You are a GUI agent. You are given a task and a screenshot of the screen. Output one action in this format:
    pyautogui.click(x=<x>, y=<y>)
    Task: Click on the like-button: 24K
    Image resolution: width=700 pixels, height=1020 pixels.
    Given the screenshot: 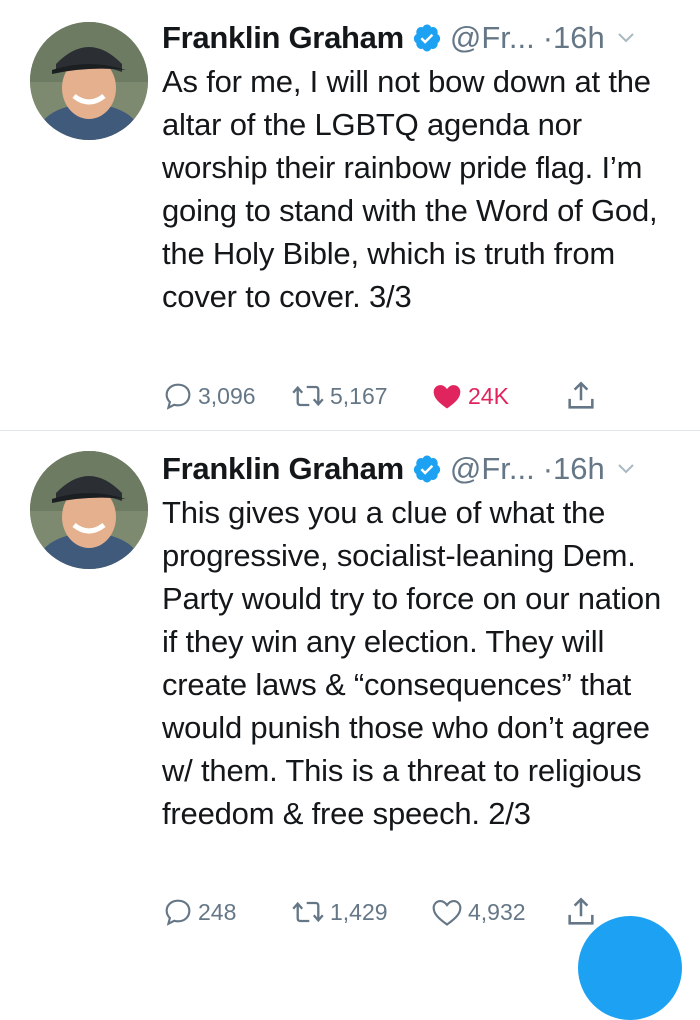 What is the action you would take?
    pyautogui.click(x=469, y=396)
    